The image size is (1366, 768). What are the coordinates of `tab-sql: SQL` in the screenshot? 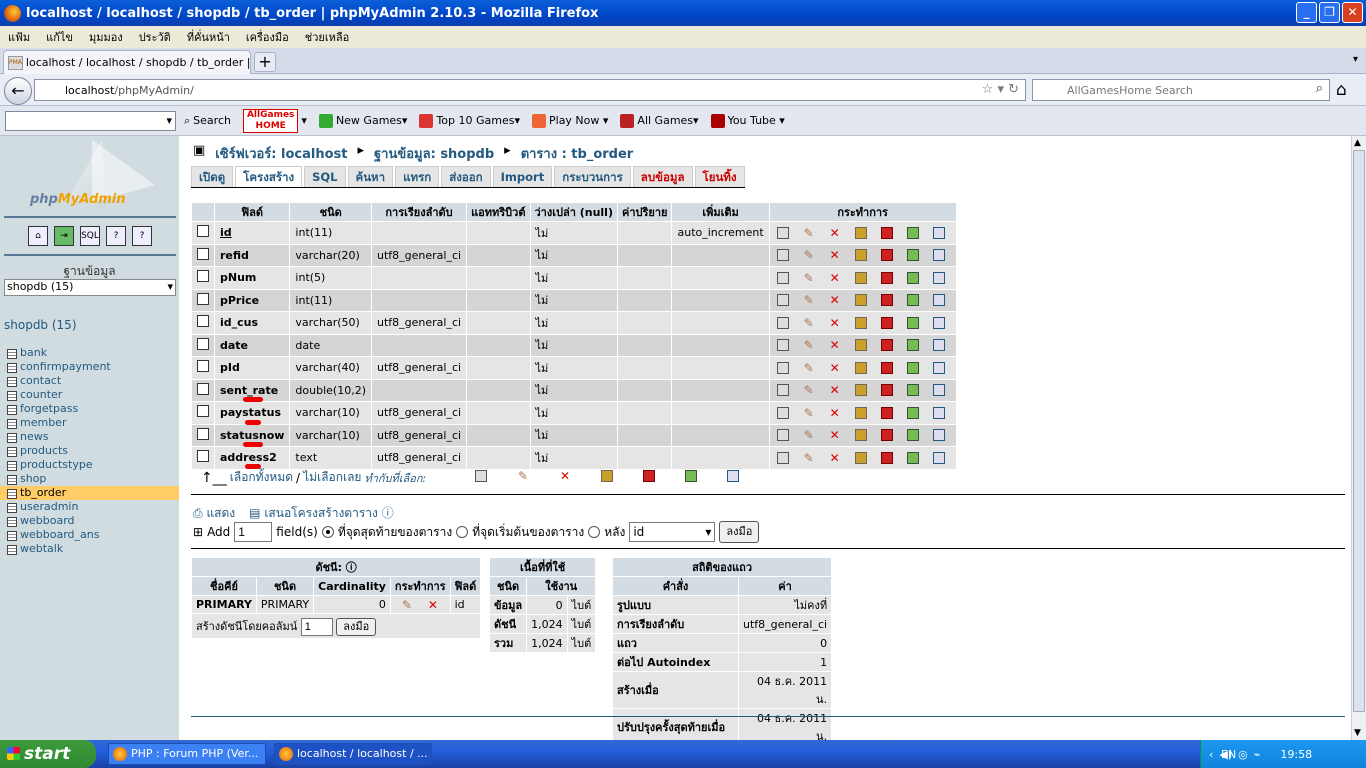 It's located at (325, 176).